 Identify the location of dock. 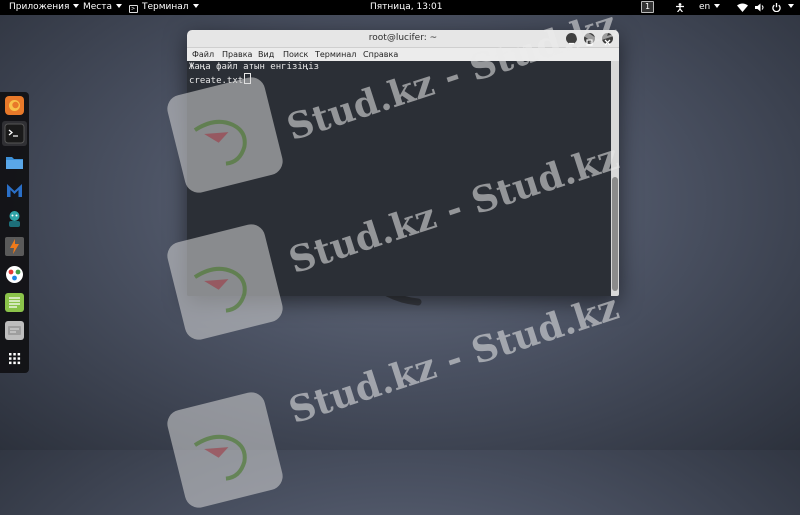
(14, 232).